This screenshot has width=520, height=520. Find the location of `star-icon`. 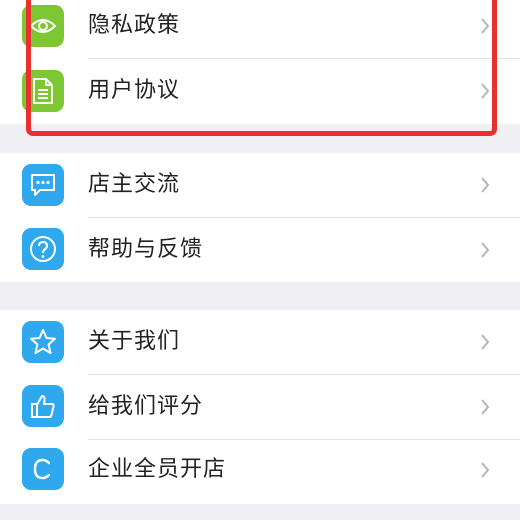

star-icon is located at coordinates (43, 342).